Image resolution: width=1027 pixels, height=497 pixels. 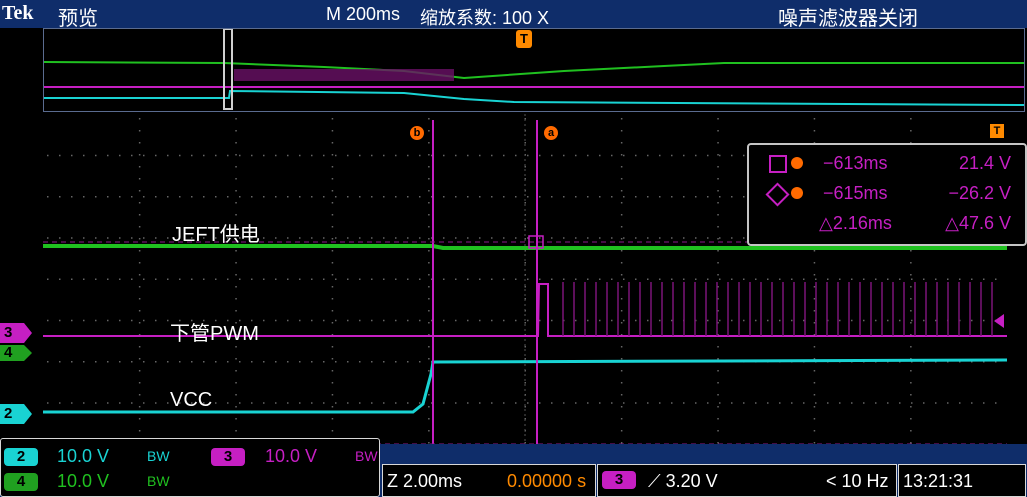 I want to click on ch3-badge: 3, so click(x=228, y=457).